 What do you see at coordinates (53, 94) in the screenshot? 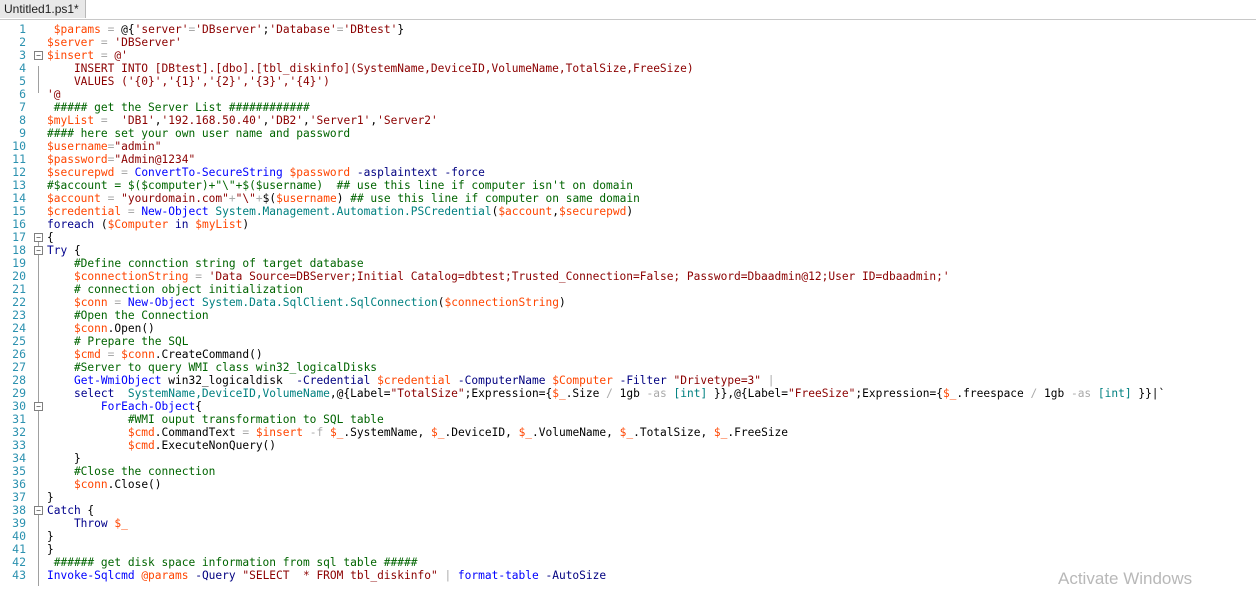
I see `code-text: '@` at bounding box center [53, 94].